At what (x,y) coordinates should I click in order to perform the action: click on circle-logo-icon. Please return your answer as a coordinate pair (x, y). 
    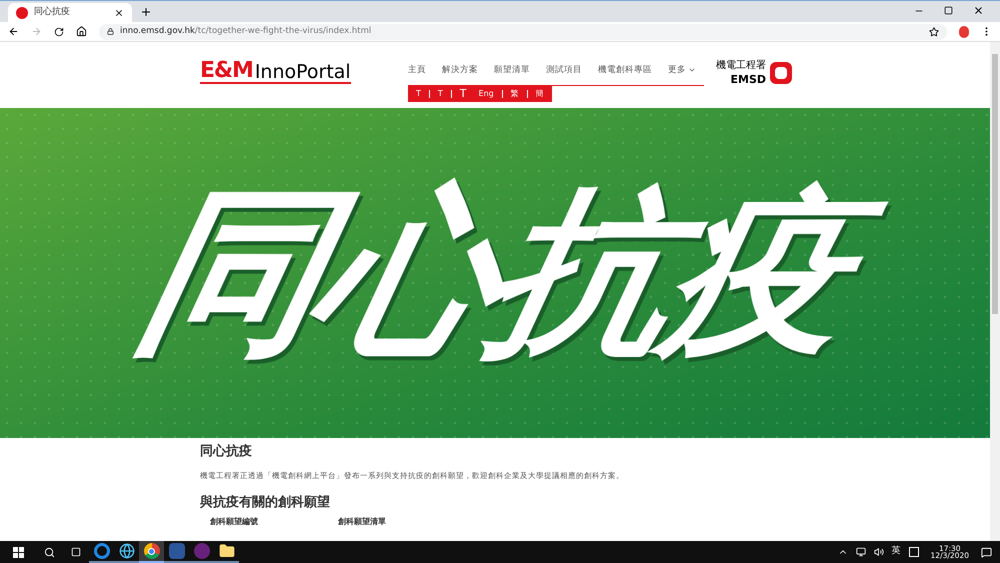
    Looking at the image, I should click on (152, 551).